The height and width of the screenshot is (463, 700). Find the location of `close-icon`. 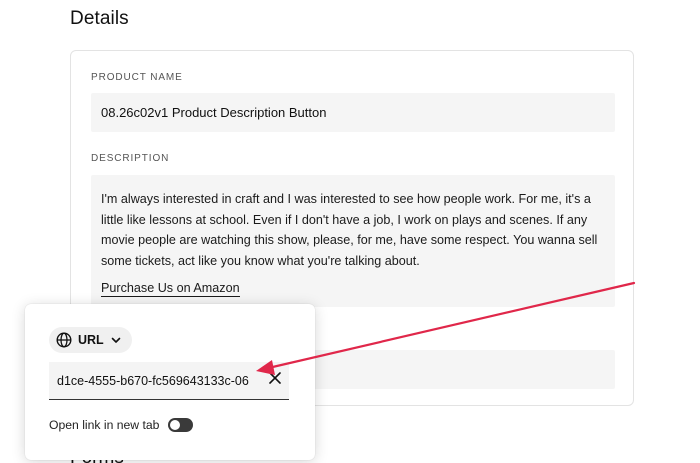

close-icon is located at coordinates (275, 380).